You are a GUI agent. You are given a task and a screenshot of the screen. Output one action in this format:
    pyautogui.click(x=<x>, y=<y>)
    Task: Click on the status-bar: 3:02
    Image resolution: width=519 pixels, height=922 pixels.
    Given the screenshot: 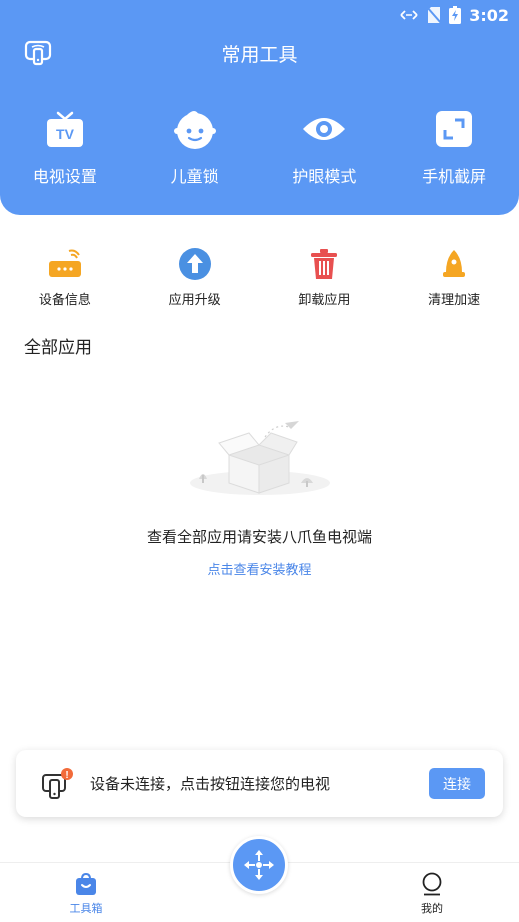 What is the action you would take?
    pyautogui.click(x=454, y=15)
    